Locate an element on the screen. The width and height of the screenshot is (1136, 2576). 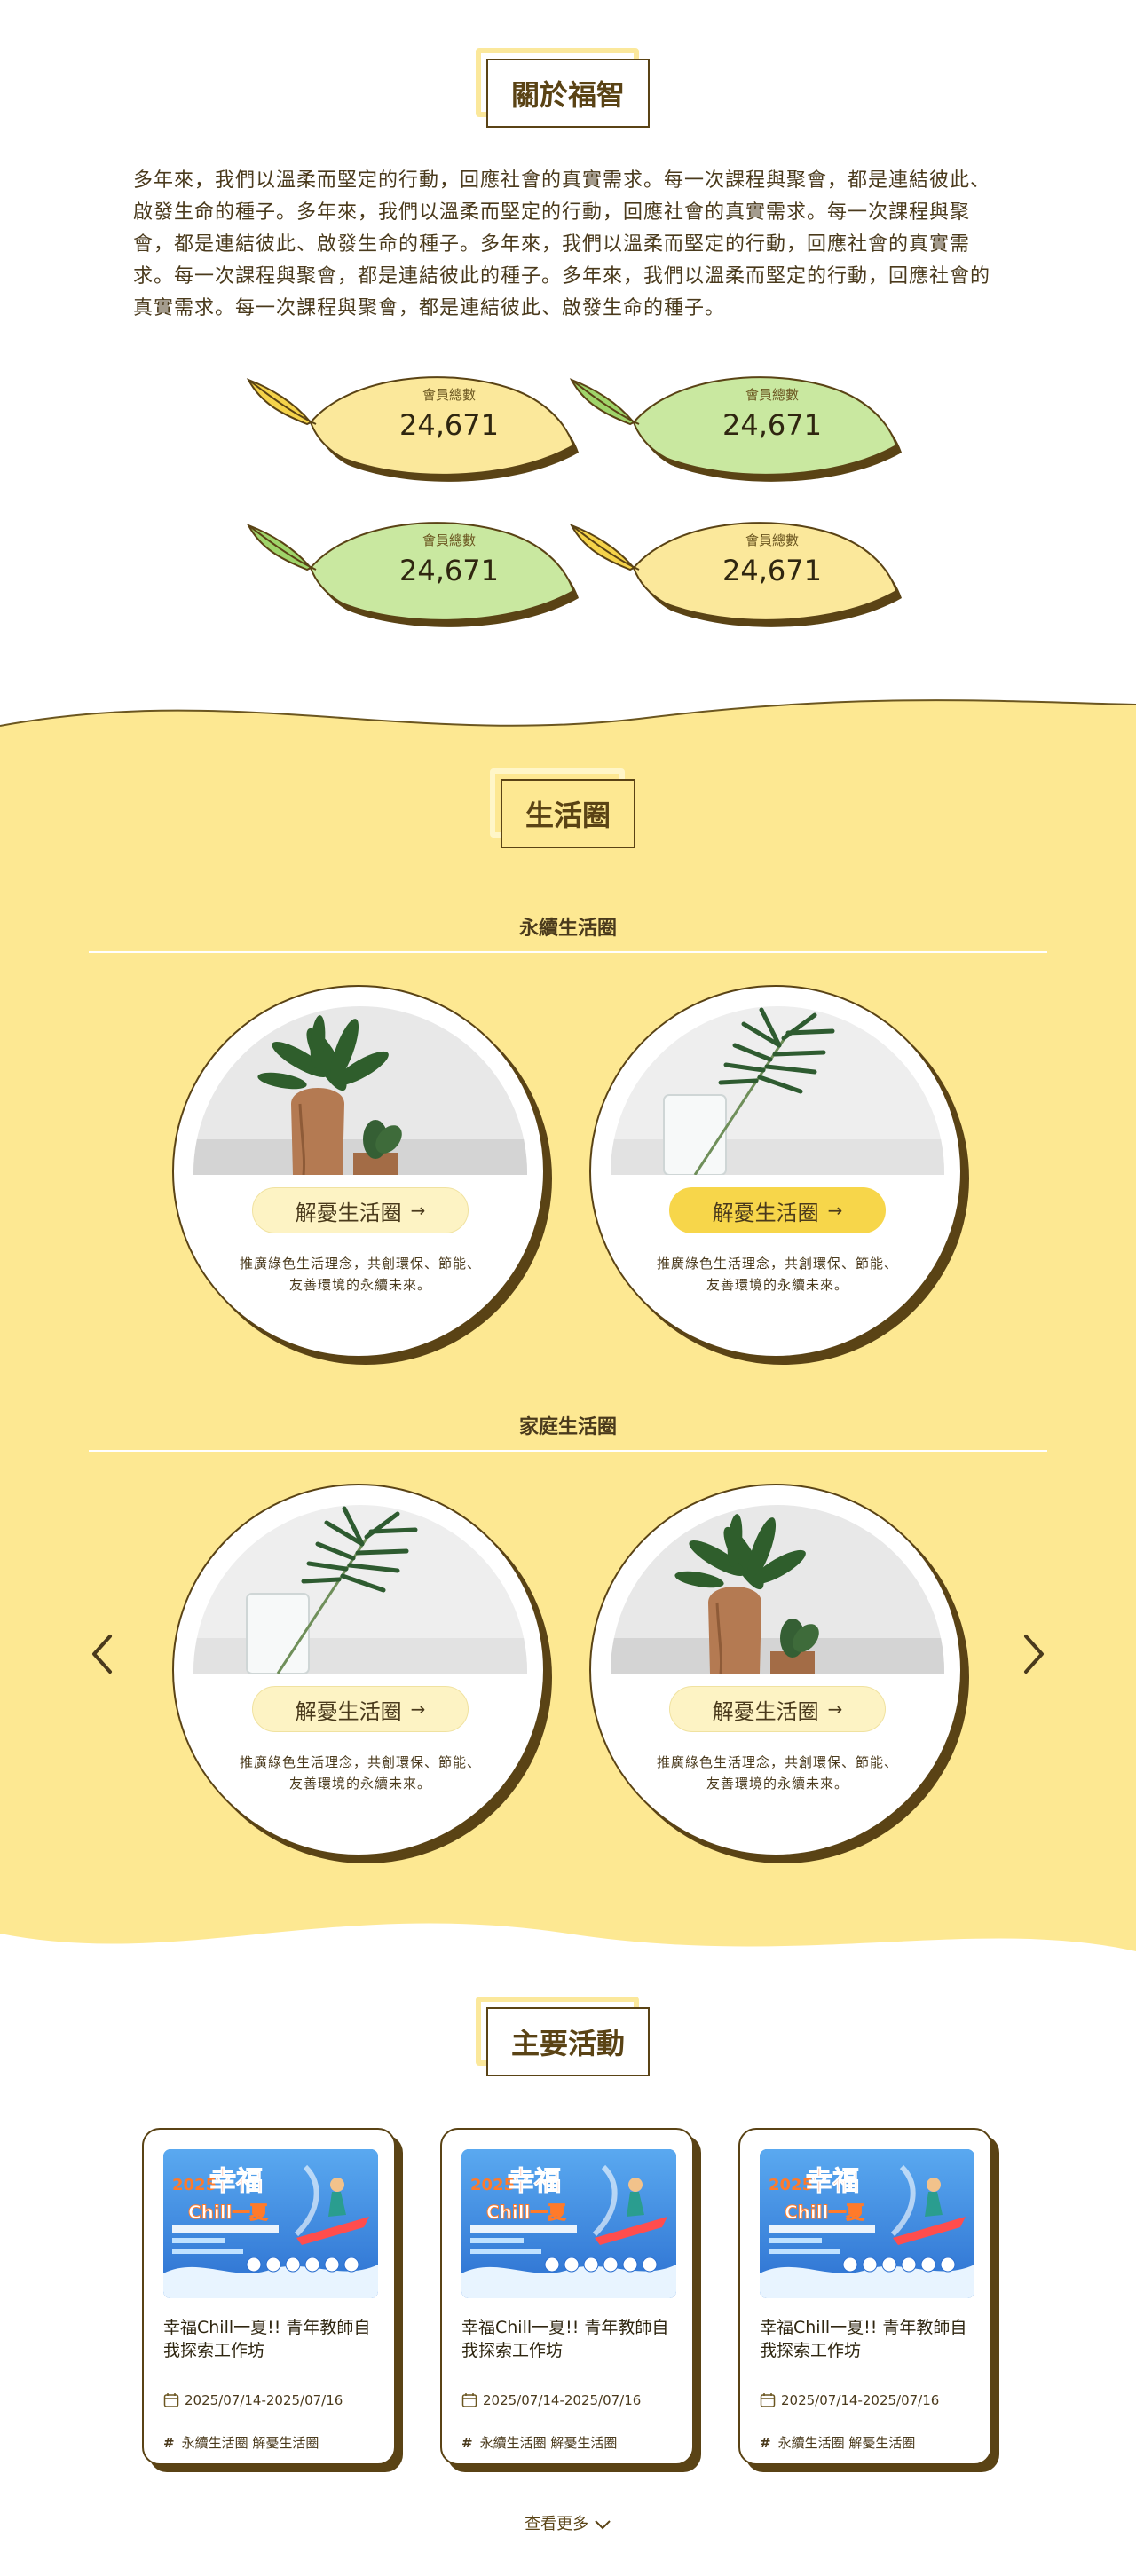
life-title: 生活圈 is located at coordinates (568, 813).